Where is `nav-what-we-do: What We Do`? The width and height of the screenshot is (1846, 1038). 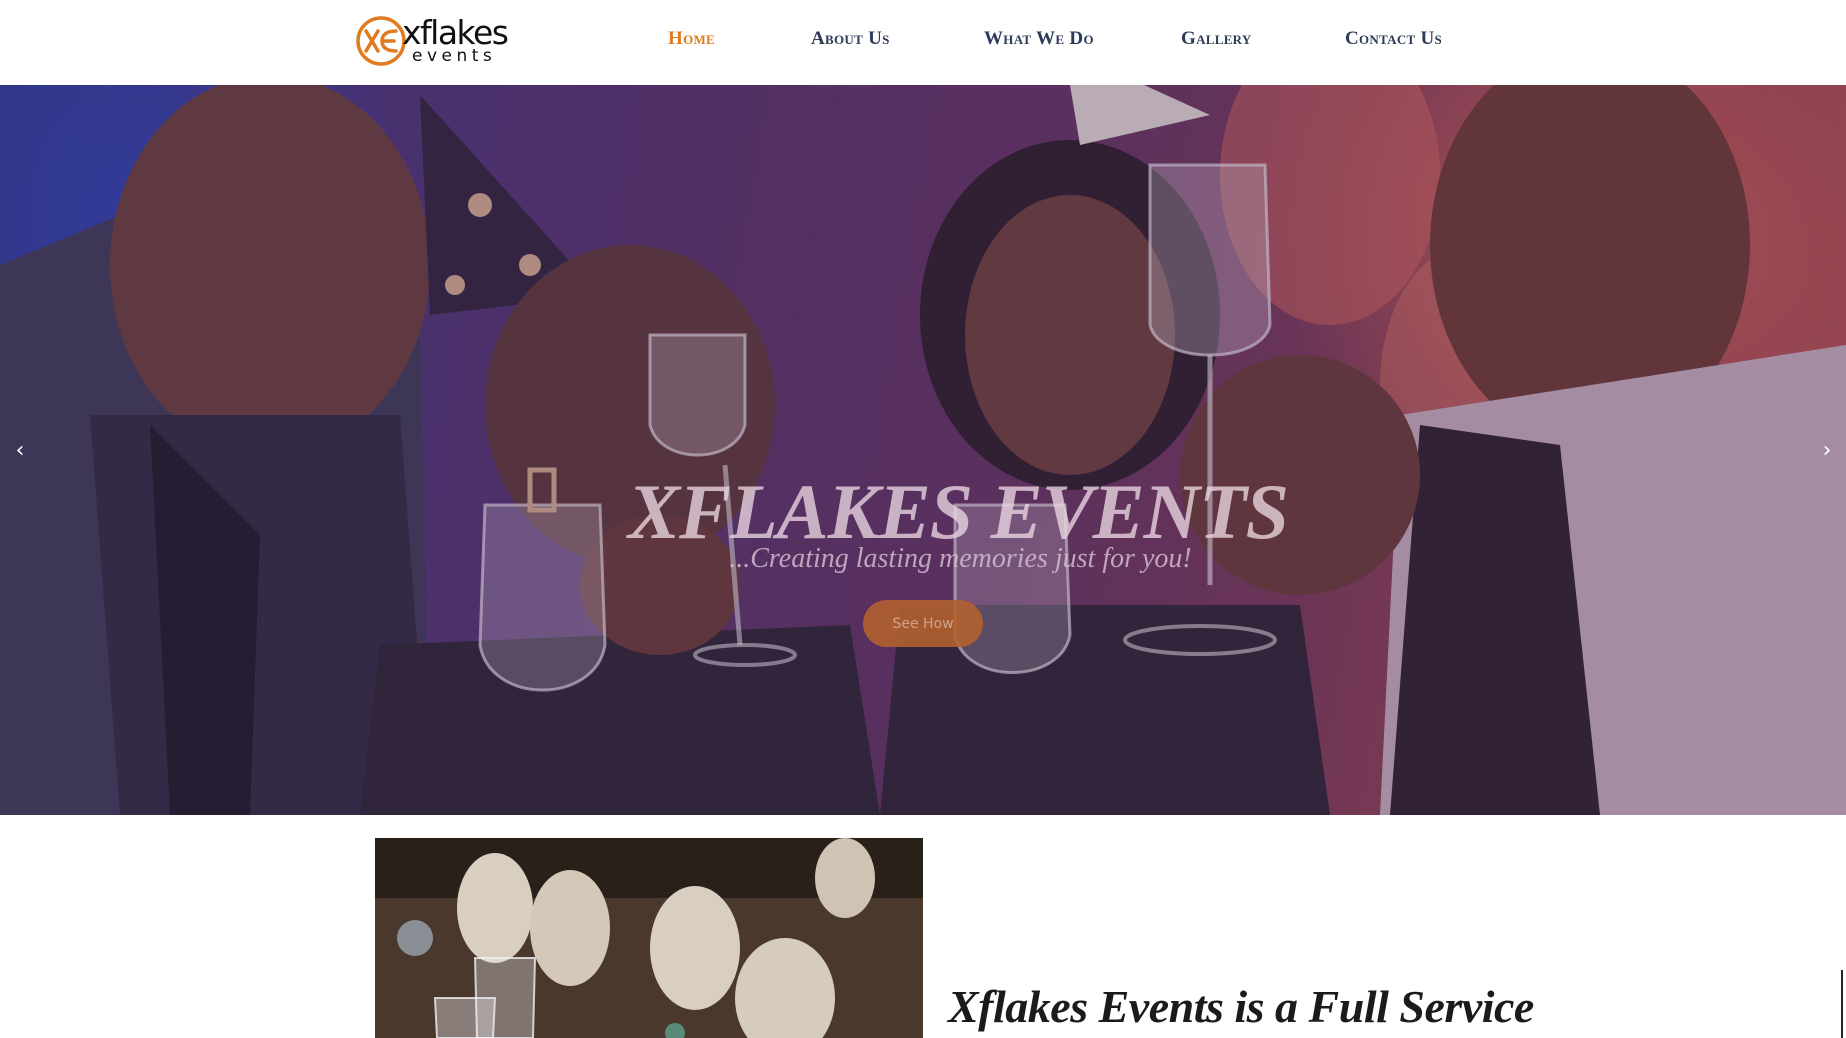 nav-what-we-do: What We Do is located at coordinates (1039, 39).